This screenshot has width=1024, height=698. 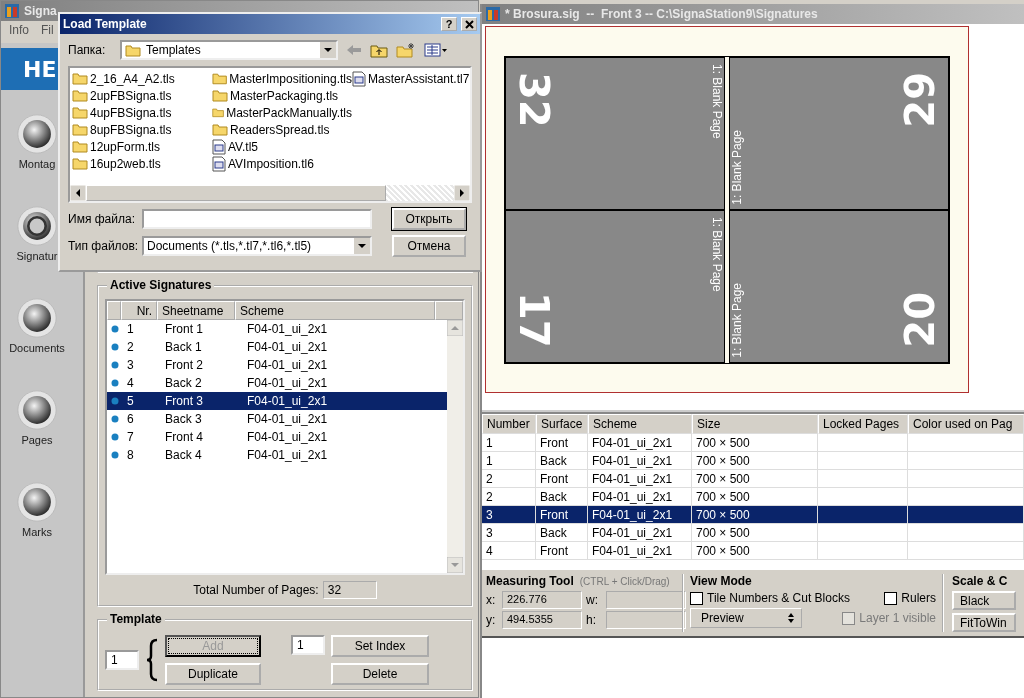 I want to click on page: 29 1: Blank Page, so click(x=839, y=133).